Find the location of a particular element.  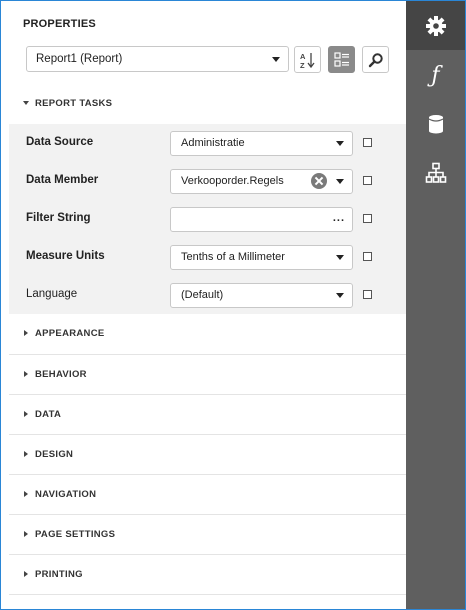

sidebar-item-report-explorer is located at coordinates (435, 172).